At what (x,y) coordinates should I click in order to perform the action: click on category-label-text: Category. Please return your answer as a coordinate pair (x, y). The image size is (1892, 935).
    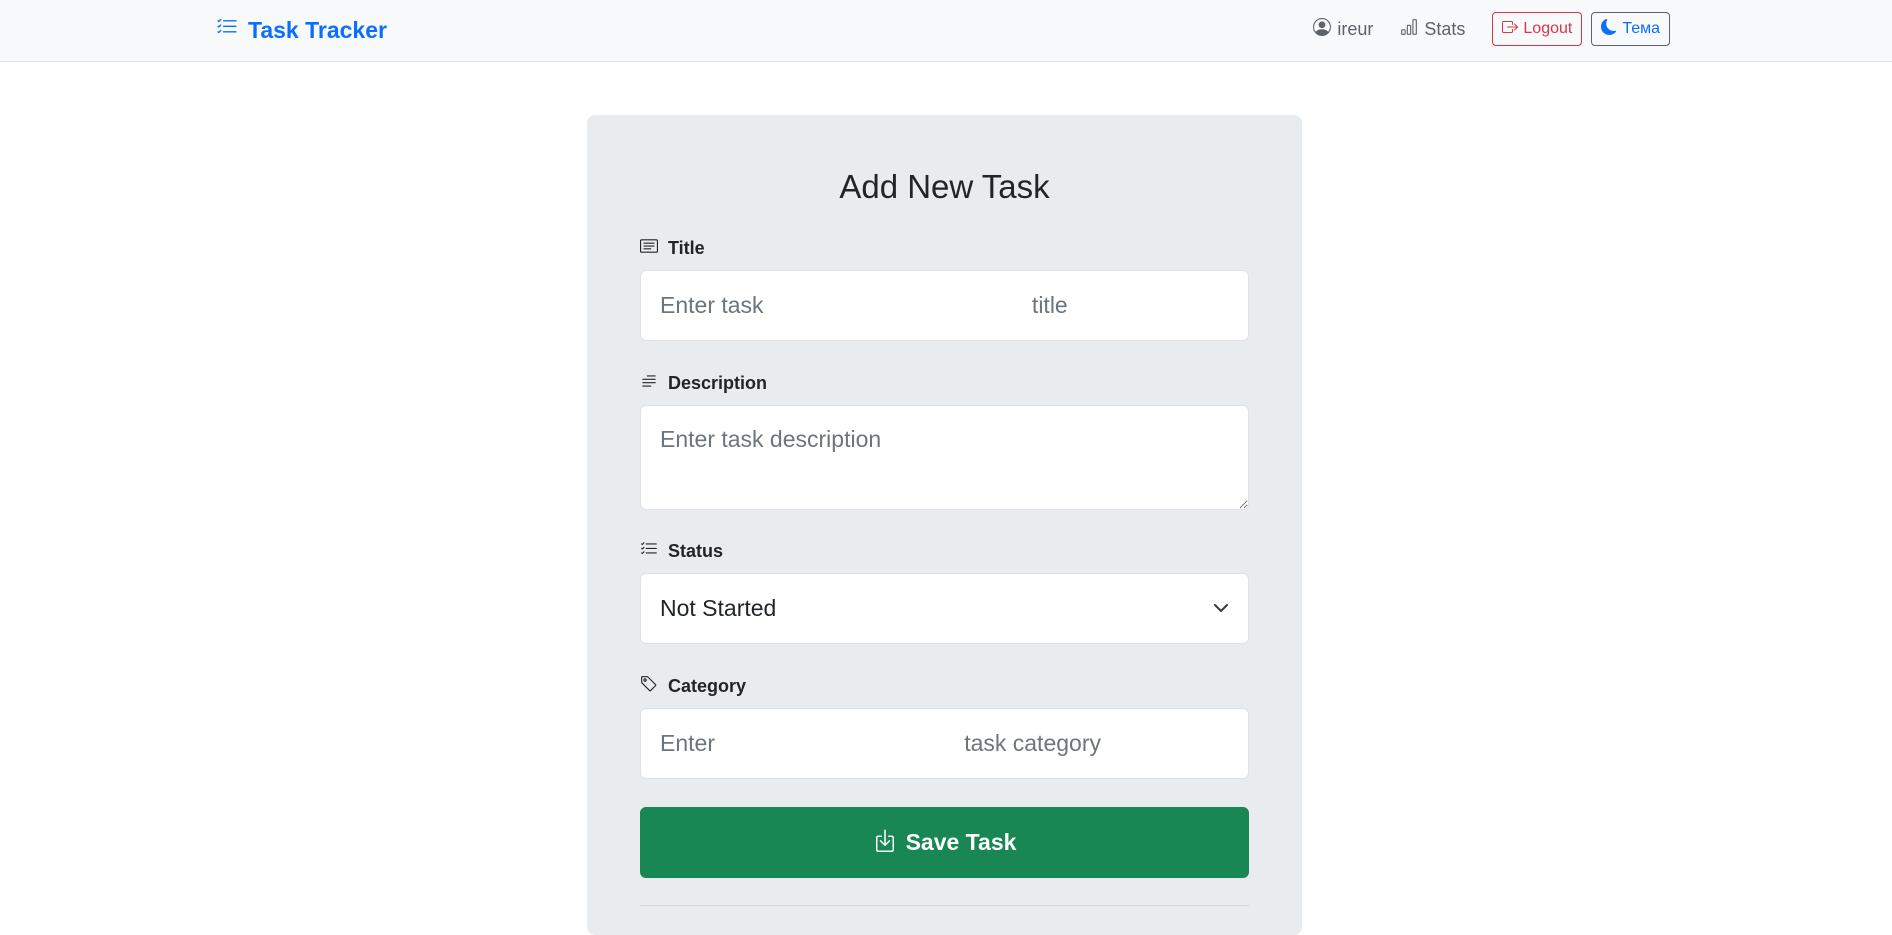
    Looking at the image, I should click on (707, 686).